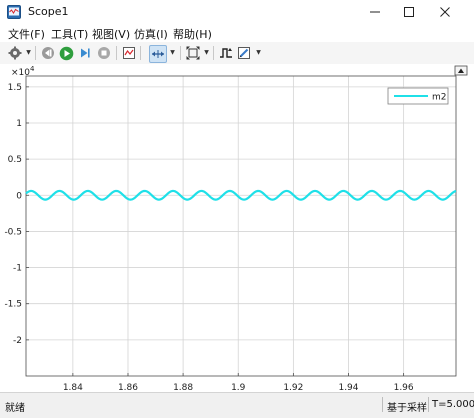  I want to click on y-tick-label: -1.5, so click(13, 305).